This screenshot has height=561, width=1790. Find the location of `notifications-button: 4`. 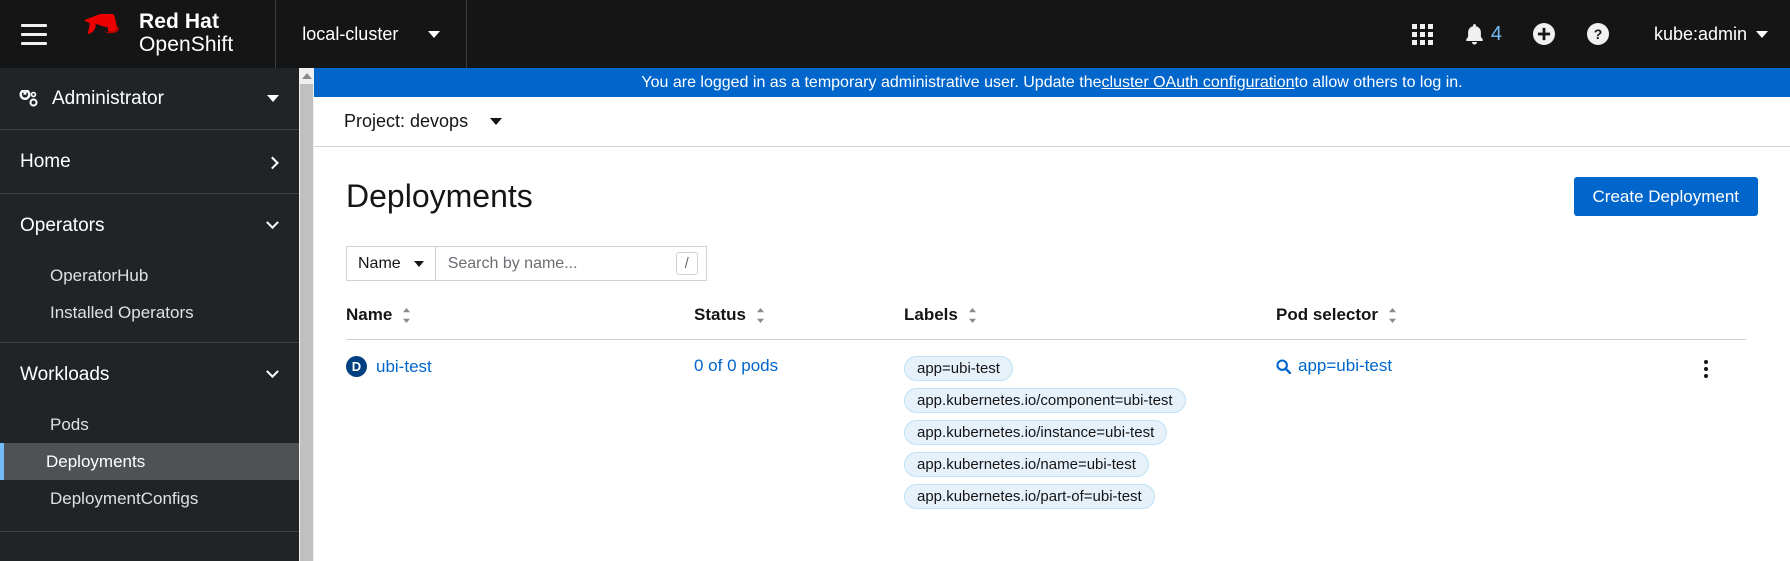

notifications-button: 4 is located at coordinates (1483, 34).